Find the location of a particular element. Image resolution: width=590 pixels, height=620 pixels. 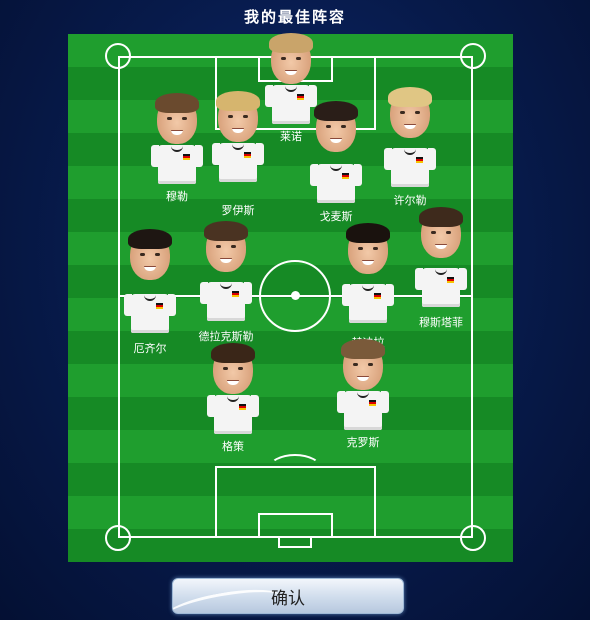

player-name: 罗伊斯 is located at coordinates (238, 210).